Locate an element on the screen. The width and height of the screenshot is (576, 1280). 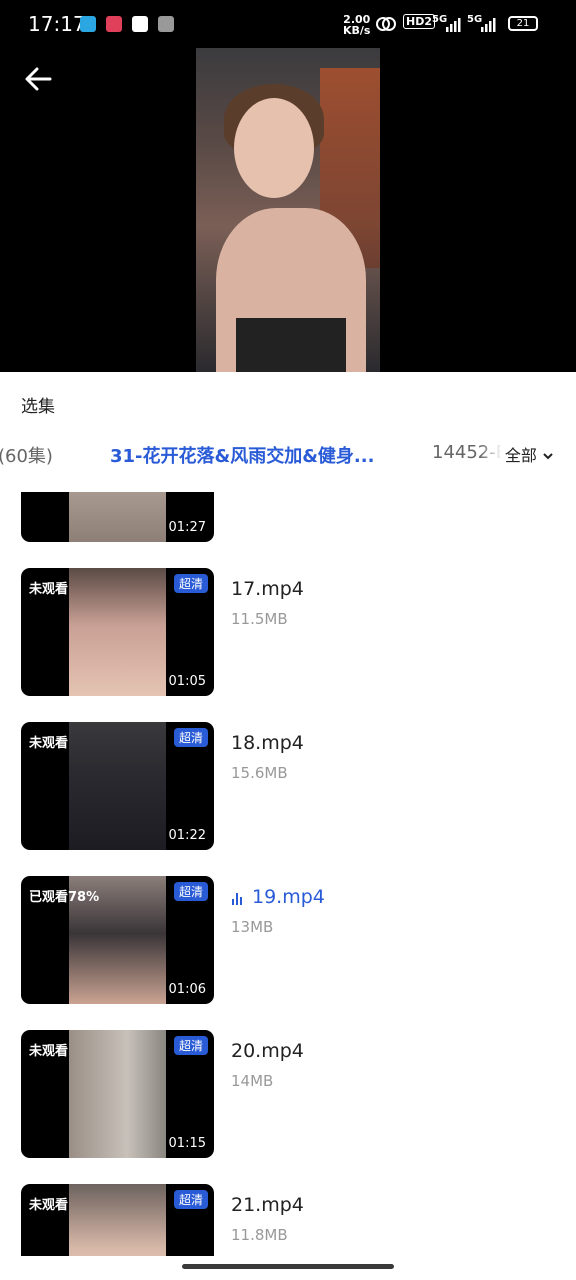
episode-thumbnail: 未观看 超清 is located at coordinates (117, 1220).